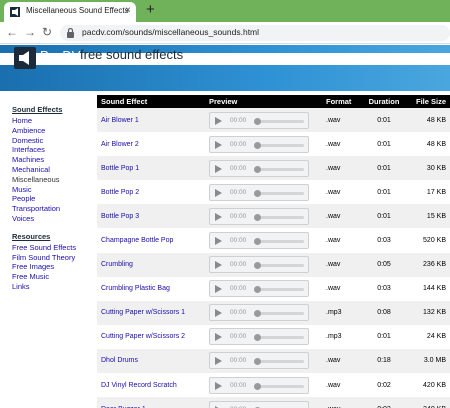 The image size is (450, 408). What do you see at coordinates (52, 160) in the screenshot?
I see `sidebar-item-machines: Machines` at bounding box center [52, 160].